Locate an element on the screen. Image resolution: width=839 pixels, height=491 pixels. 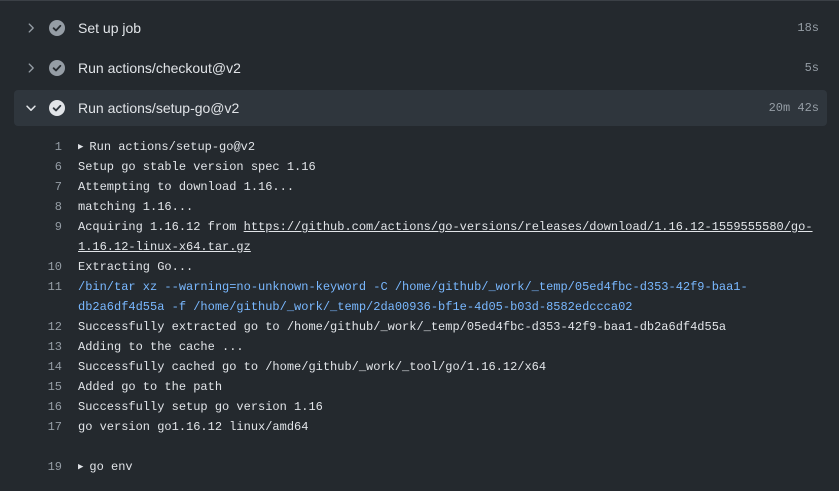
line-number: 12 is located at coordinates (41, 327).